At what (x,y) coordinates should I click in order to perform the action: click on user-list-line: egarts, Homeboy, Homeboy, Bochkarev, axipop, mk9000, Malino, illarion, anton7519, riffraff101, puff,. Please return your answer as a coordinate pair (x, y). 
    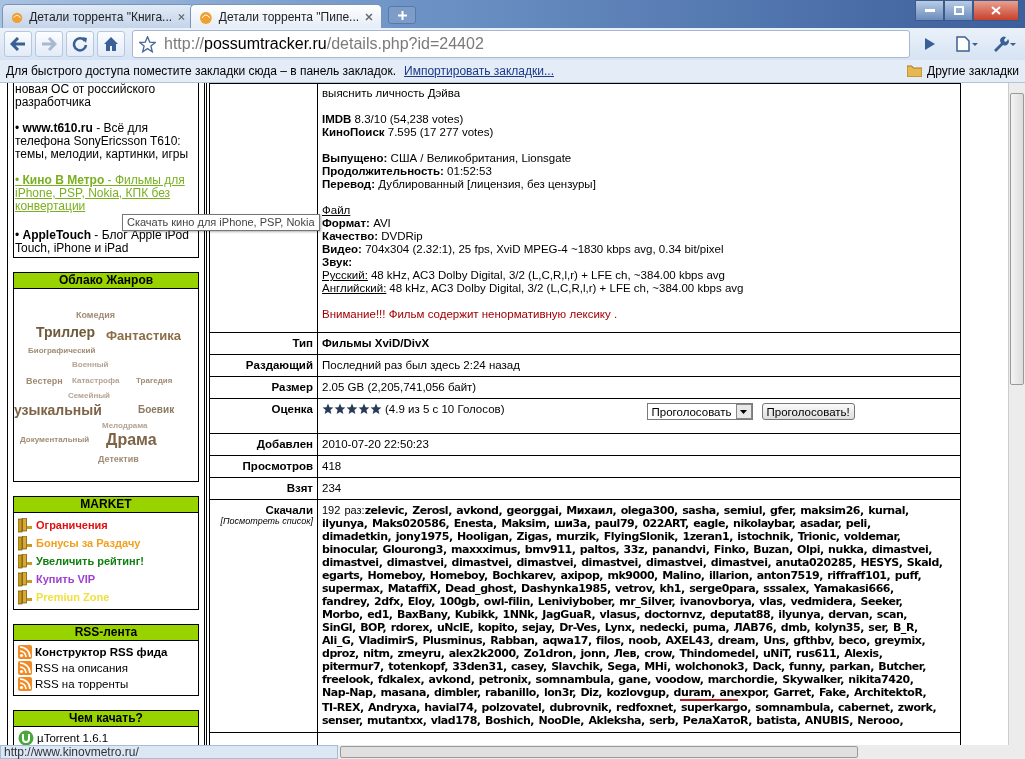
    Looking at the image, I should click on (622, 575).